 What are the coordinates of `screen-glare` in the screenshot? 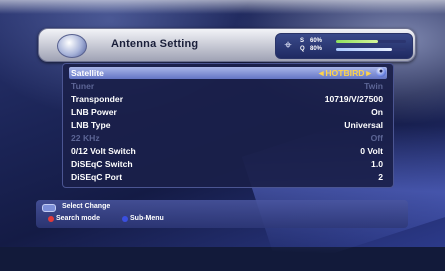 It's located at (222, 7).